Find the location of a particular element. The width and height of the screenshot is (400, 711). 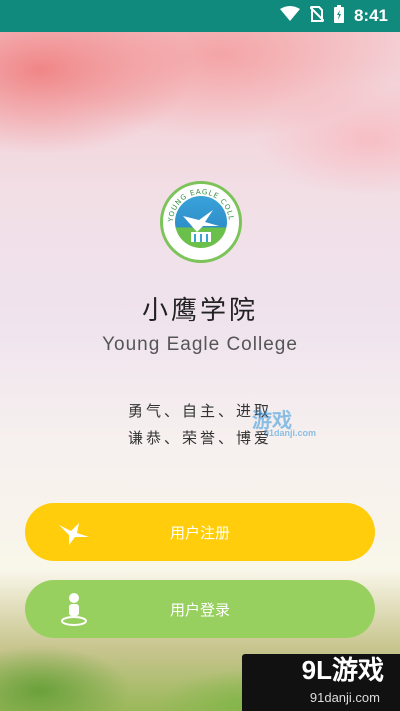

app-subtitle: Young Eagle College is located at coordinates (200, 344).